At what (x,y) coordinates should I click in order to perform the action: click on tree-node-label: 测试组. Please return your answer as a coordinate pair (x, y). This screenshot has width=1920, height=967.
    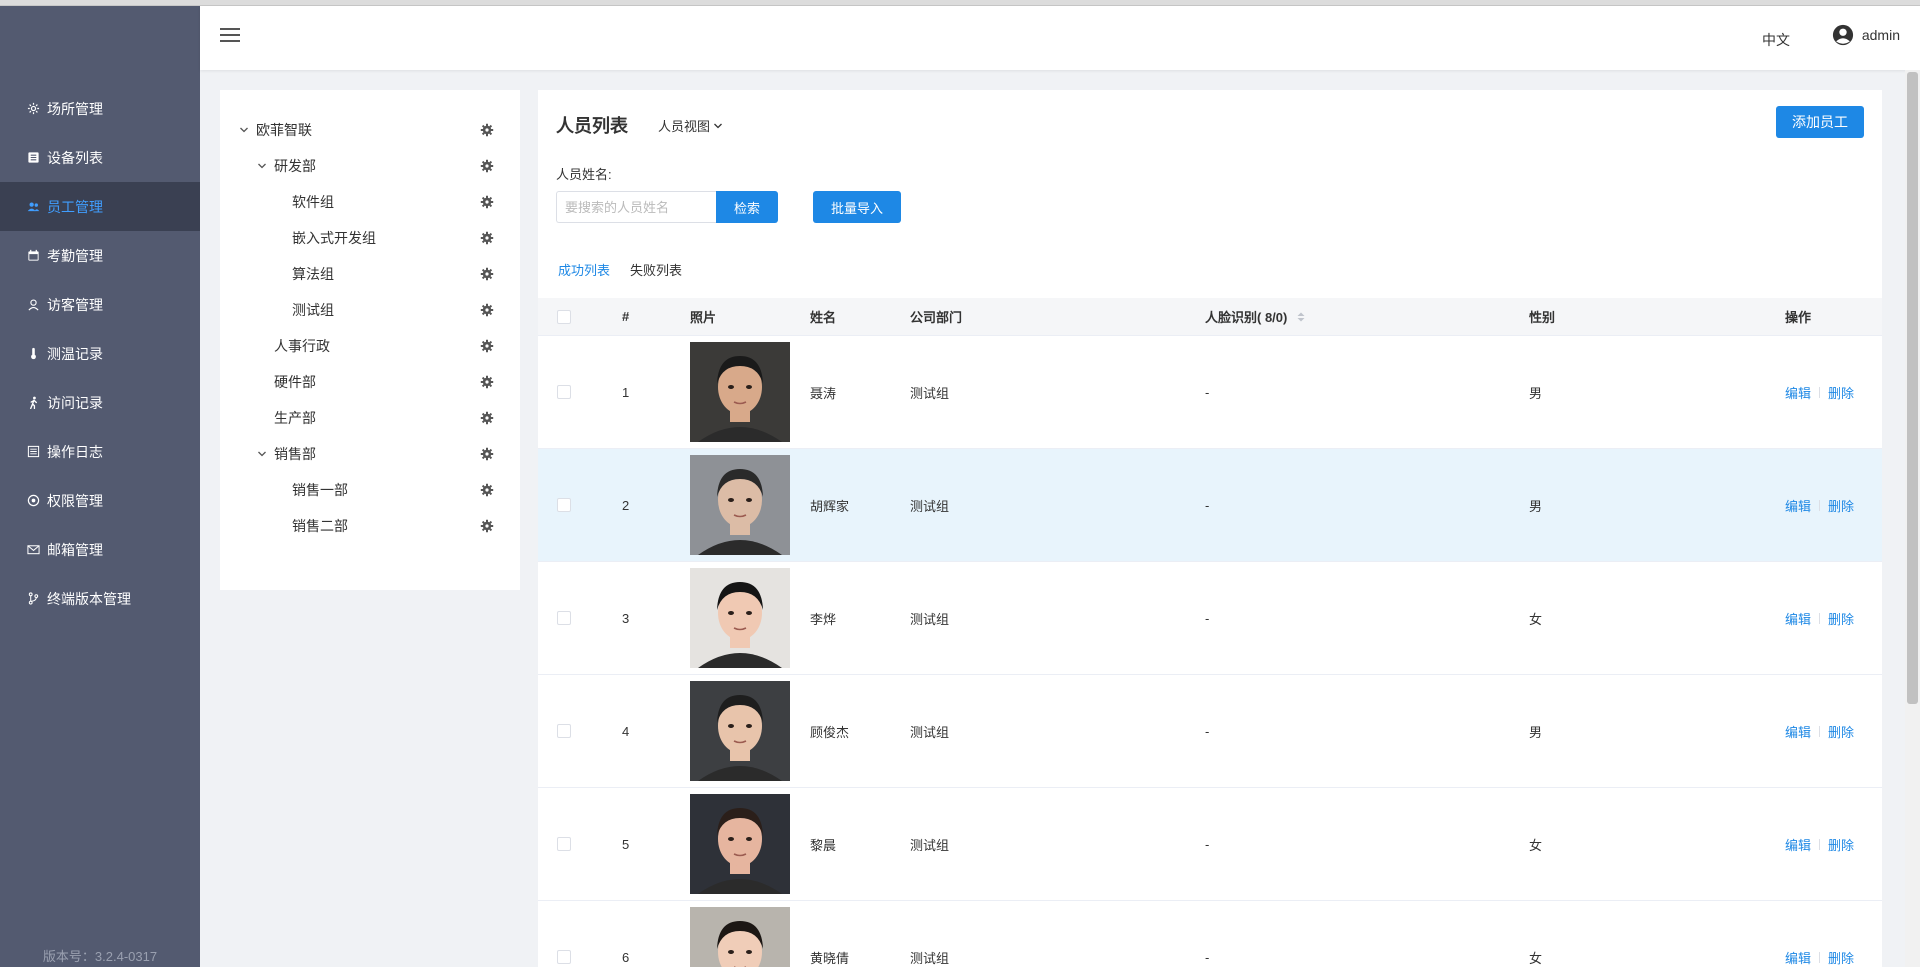
    Looking at the image, I should click on (313, 310).